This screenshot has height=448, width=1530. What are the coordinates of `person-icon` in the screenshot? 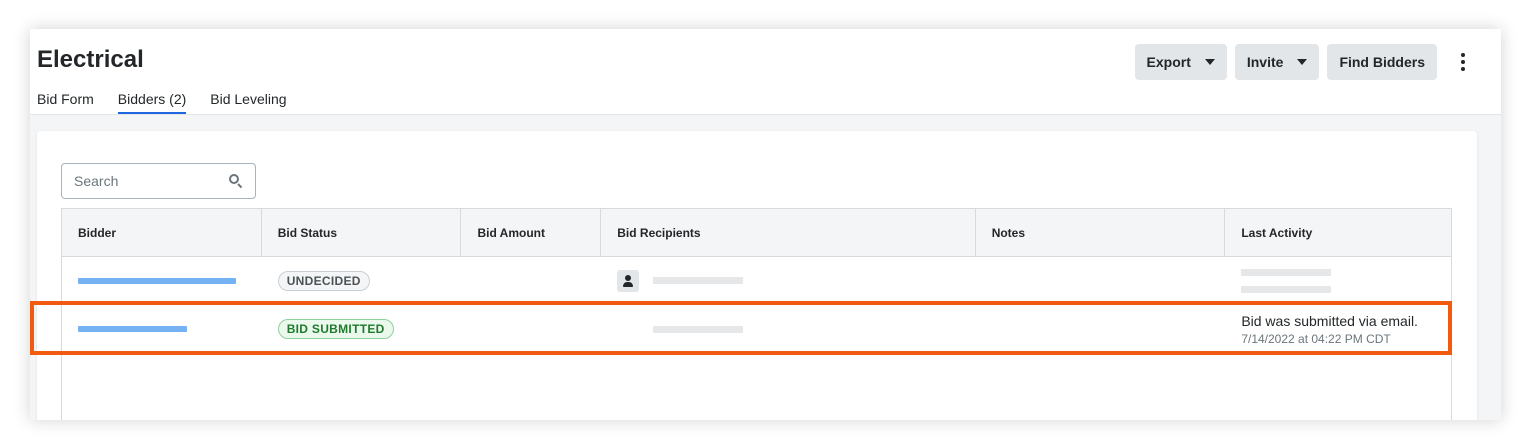 It's located at (628, 280).